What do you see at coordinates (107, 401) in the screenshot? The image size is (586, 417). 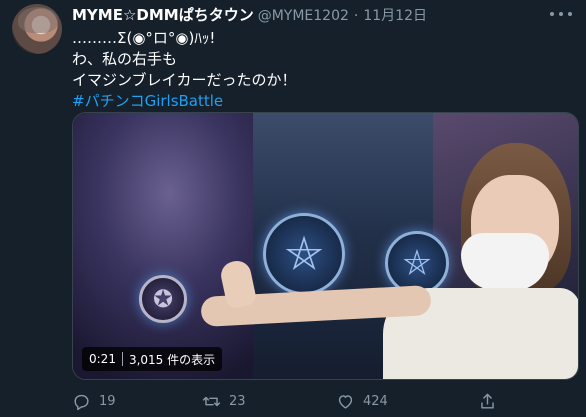 I see `reply-count: 19` at bounding box center [107, 401].